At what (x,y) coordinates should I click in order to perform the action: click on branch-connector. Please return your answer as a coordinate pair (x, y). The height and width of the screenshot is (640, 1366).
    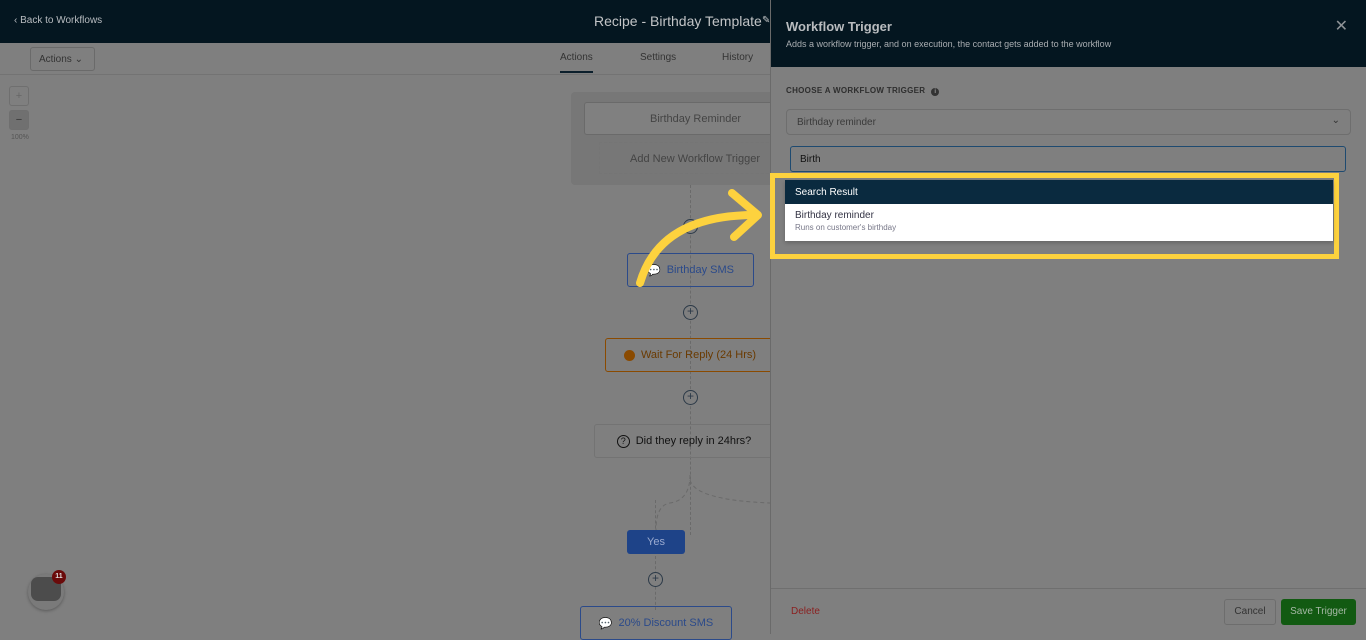
    Looking at the image, I should click on (713, 503).